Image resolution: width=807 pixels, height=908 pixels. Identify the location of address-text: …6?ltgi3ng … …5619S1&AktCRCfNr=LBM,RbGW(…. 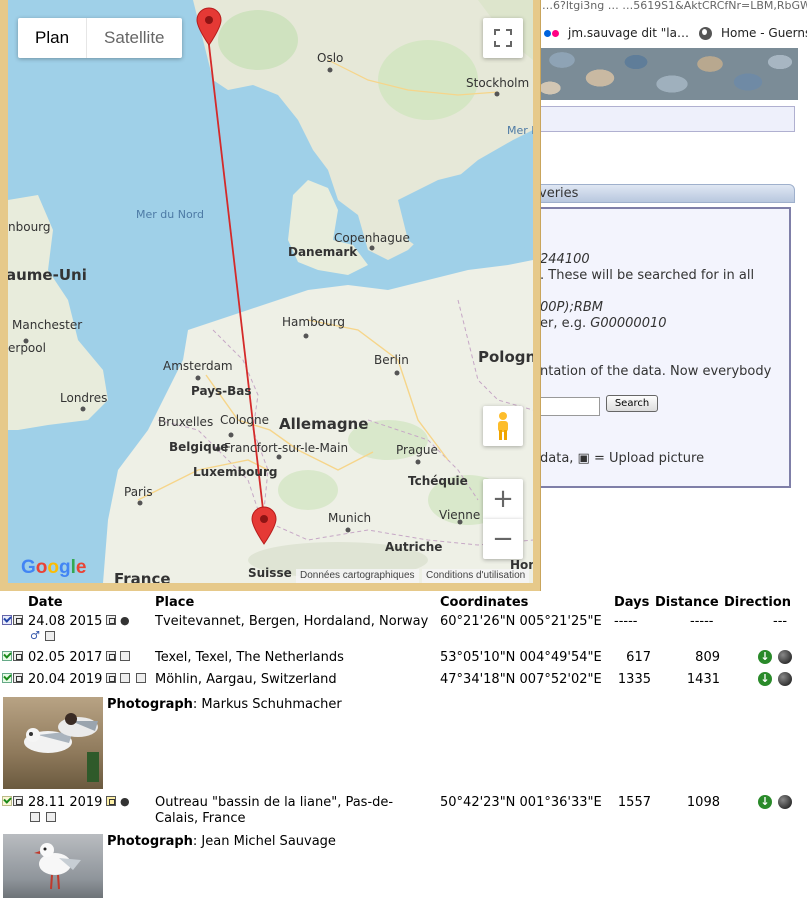
(674, 6).